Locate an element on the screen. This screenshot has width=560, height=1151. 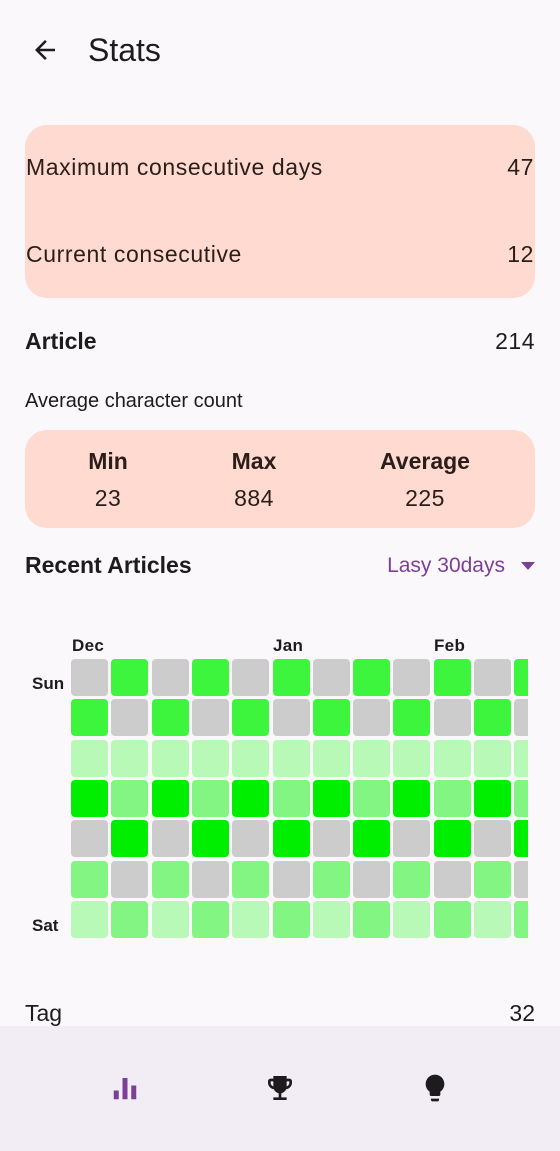
range-dropdown: Lasy 30days is located at coordinates (461, 566).